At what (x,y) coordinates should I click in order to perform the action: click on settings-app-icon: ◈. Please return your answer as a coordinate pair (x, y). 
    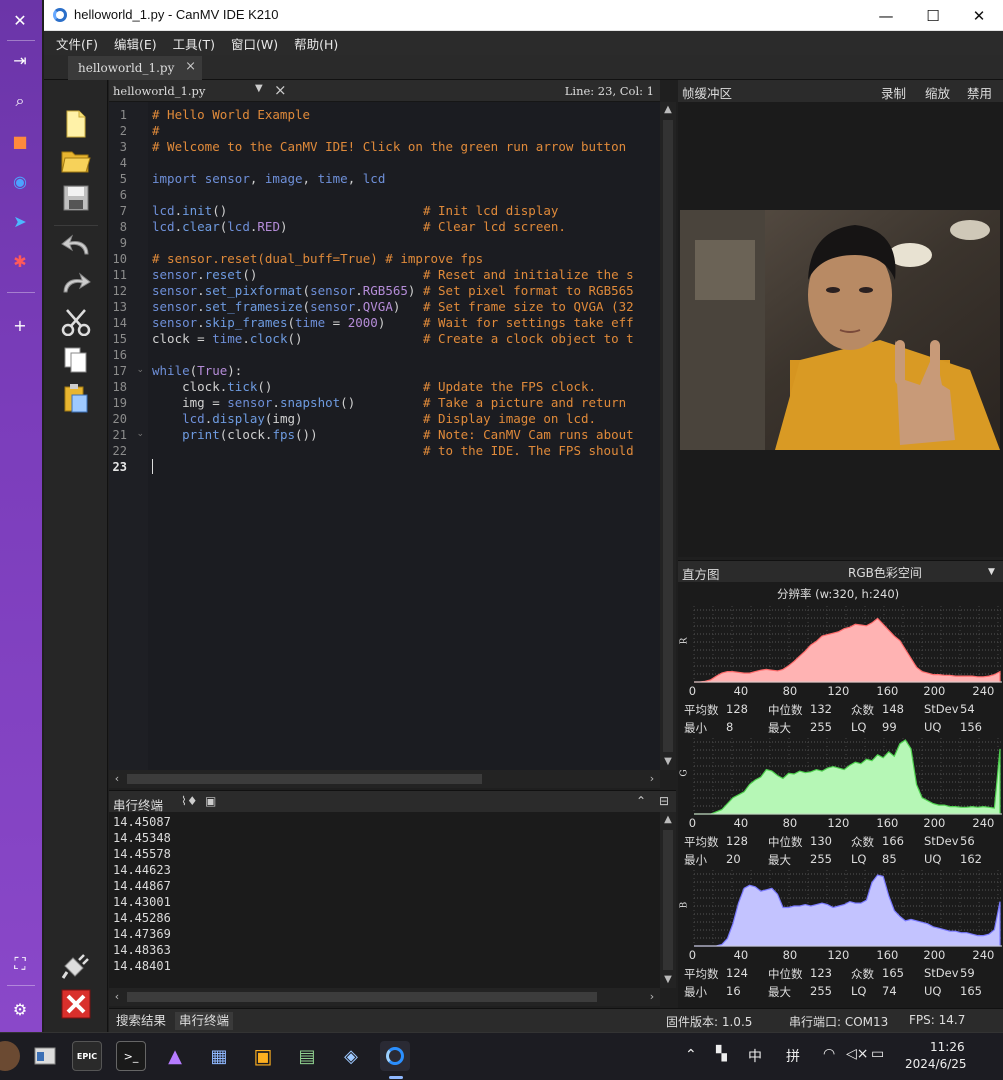
    Looking at the image, I should click on (351, 1056).